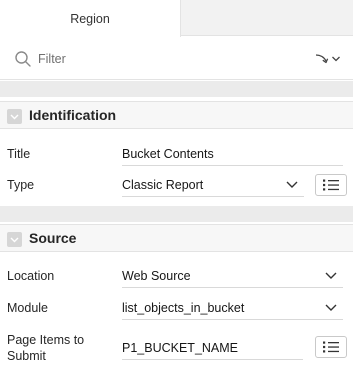 This screenshot has height=375, width=353. I want to click on search-icon, so click(23, 59).